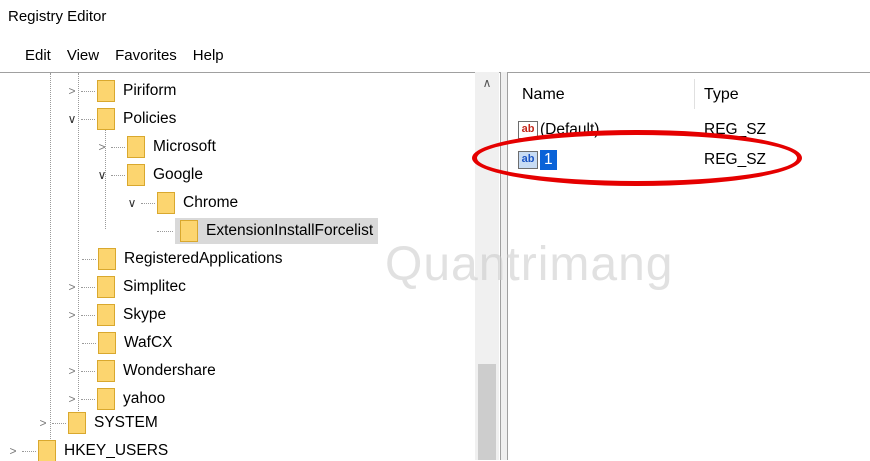  What do you see at coordinates (181, 203) in the screenshot?
I see `tree-item-chrome: ∨ Chrome` at bounding box center [181, 203].